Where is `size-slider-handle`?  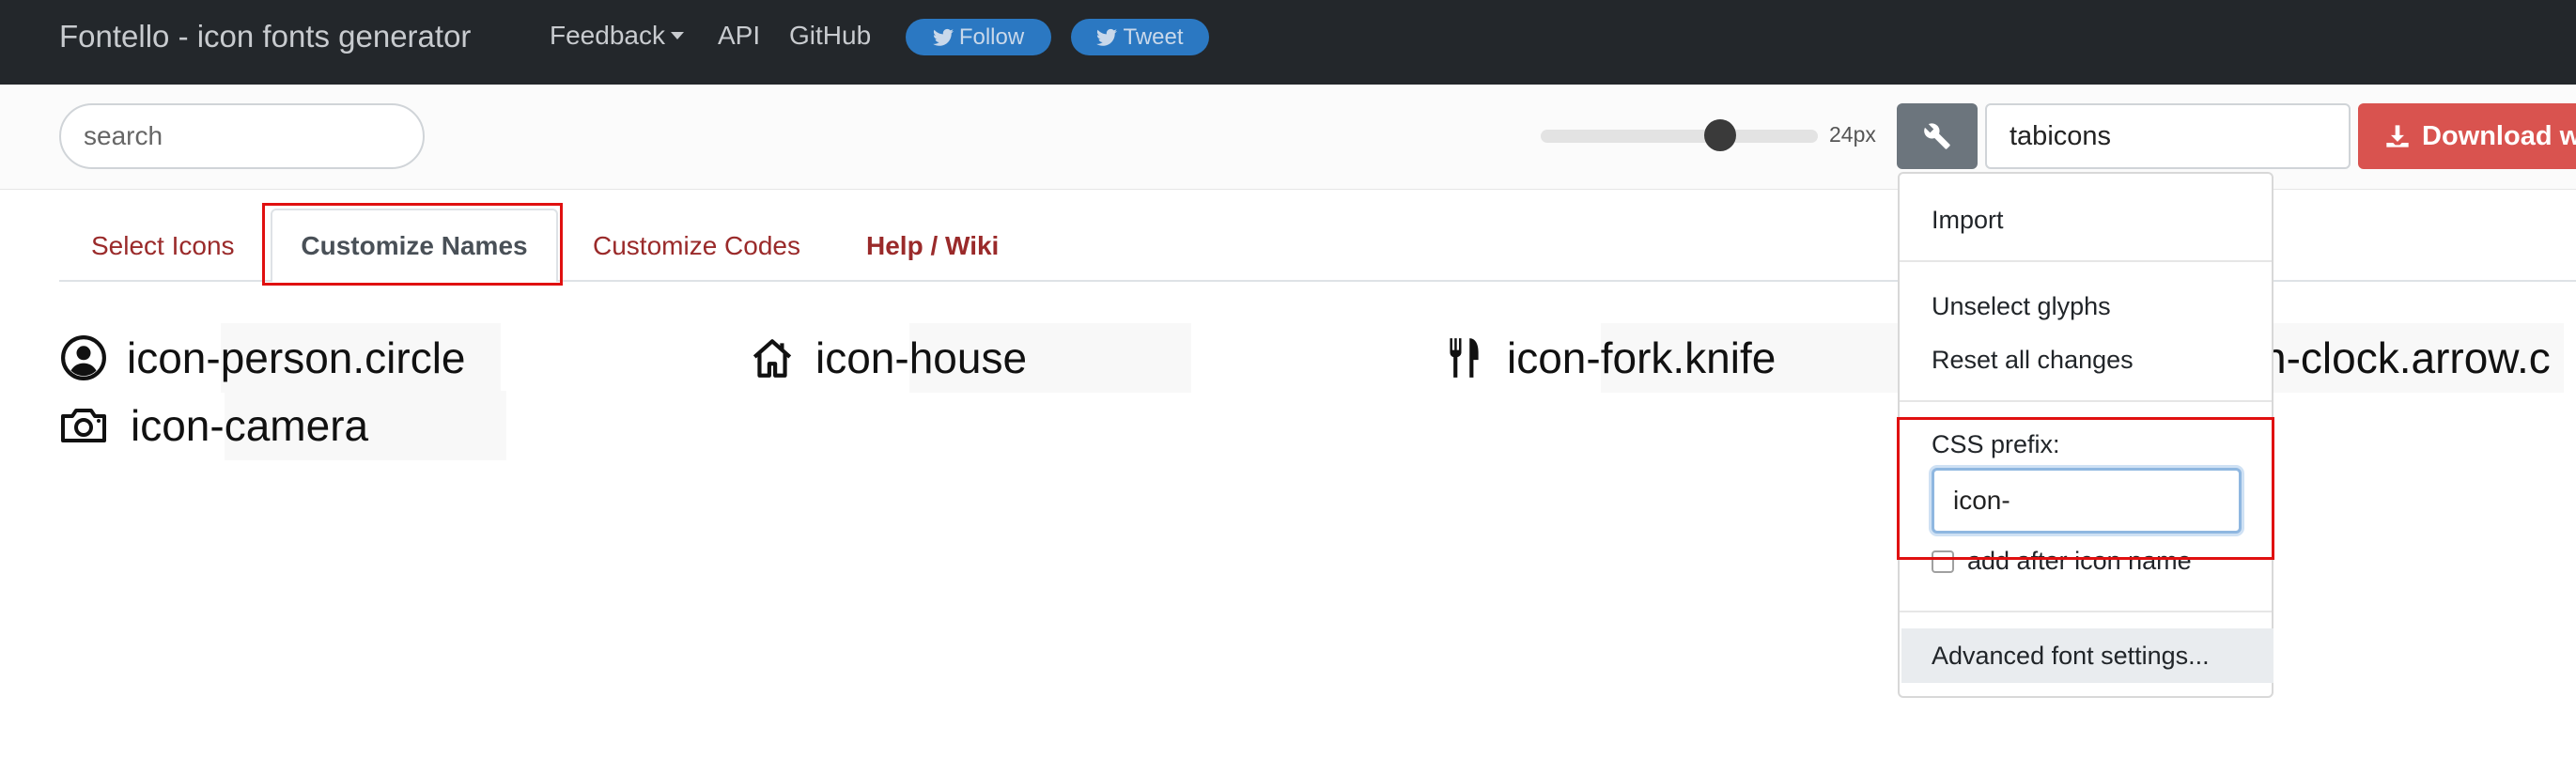
size-slider-handle is located at coordinates (1720, 135).